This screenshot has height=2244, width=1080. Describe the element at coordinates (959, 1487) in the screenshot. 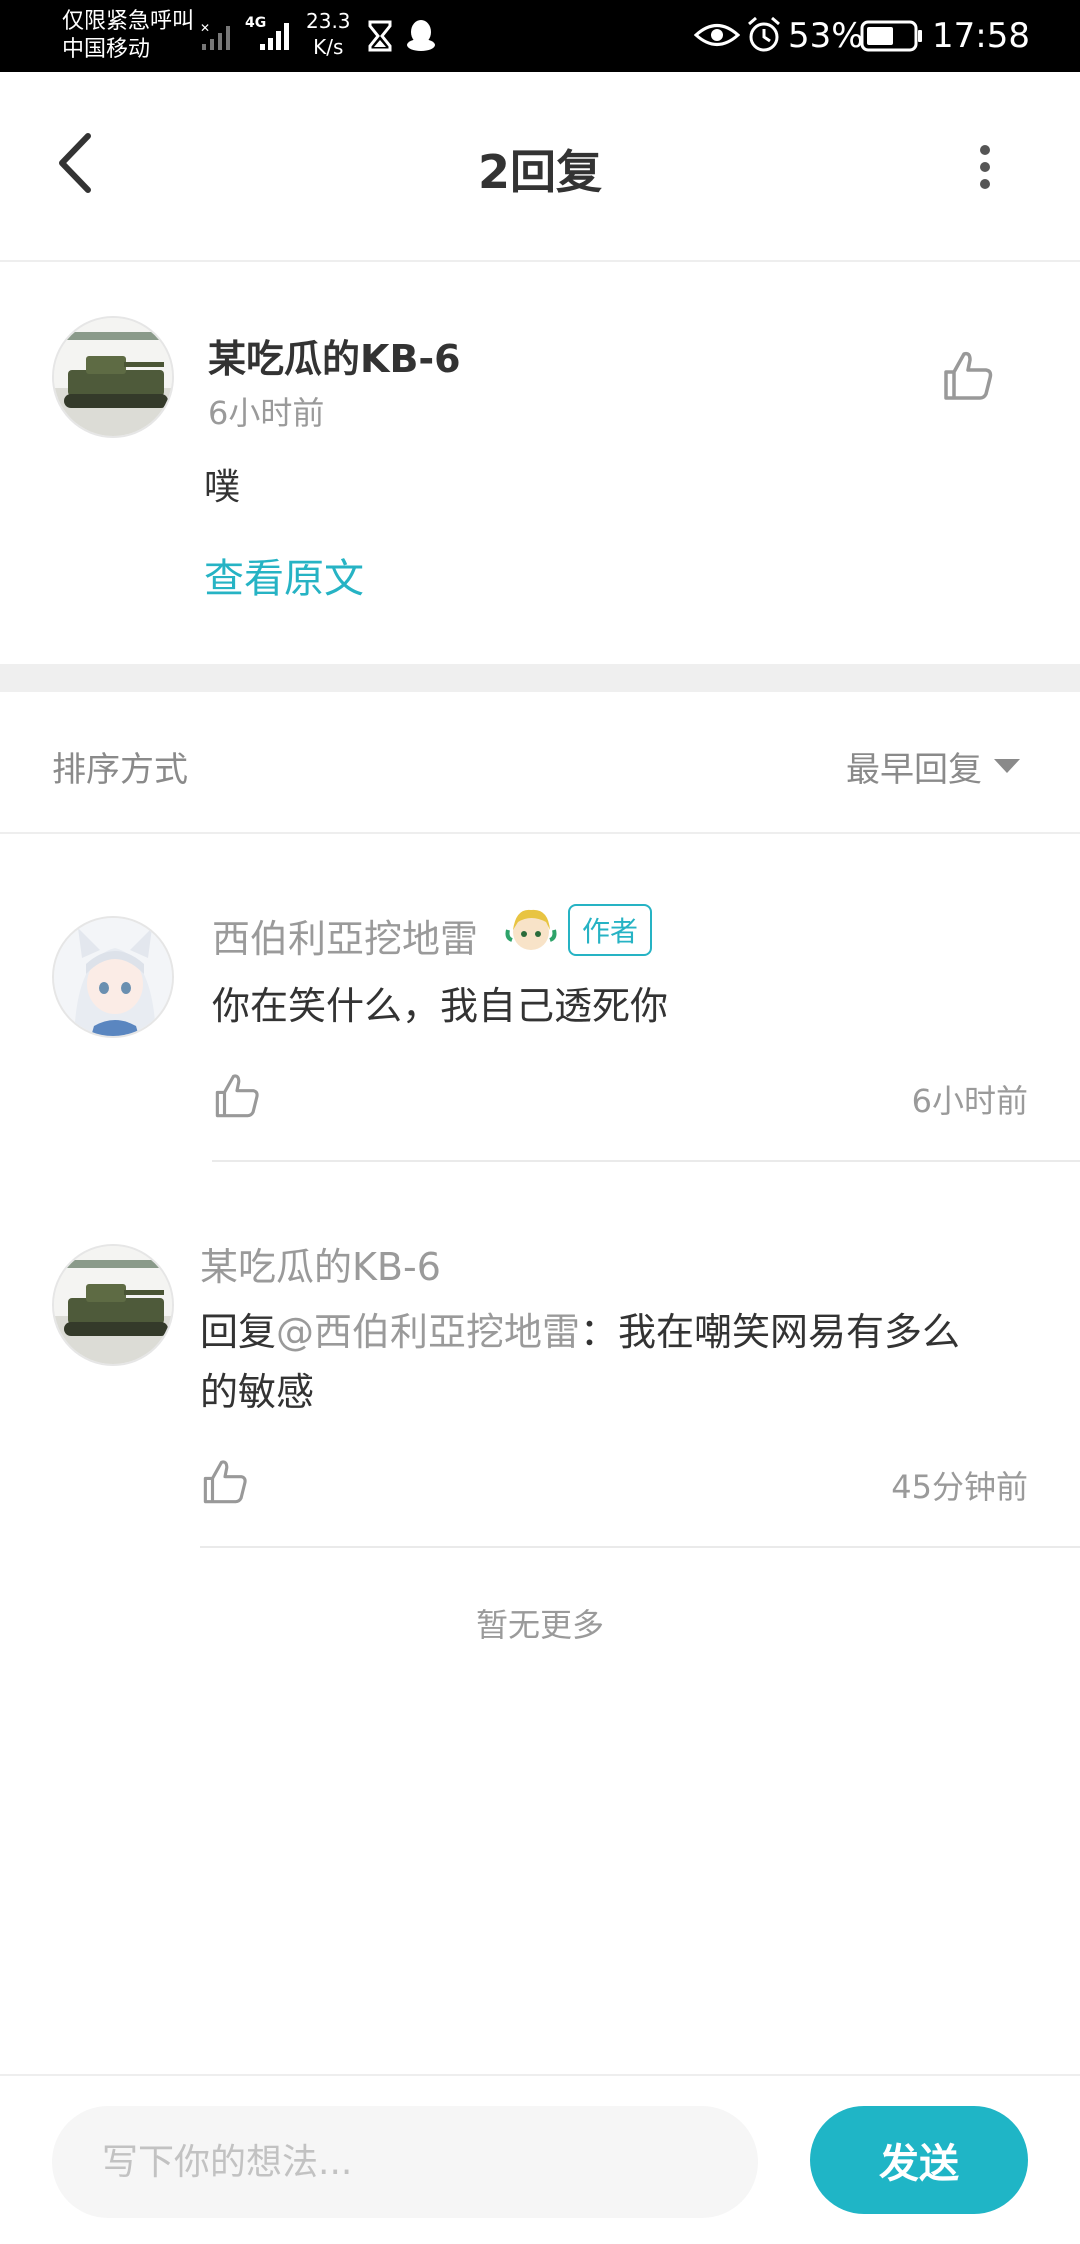

I see `reply-time: 45分钟前` at that location.